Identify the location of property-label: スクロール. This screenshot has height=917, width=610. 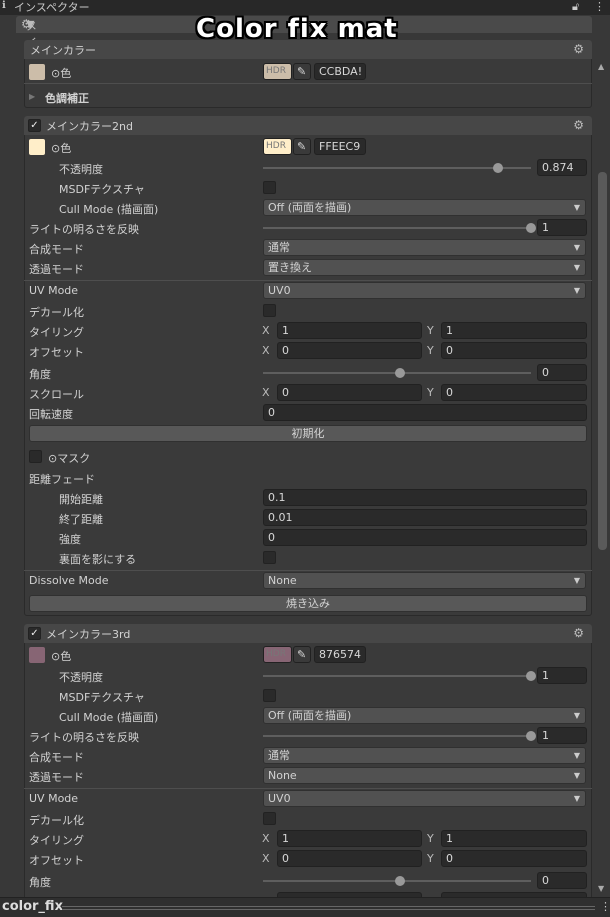
(56, 394).